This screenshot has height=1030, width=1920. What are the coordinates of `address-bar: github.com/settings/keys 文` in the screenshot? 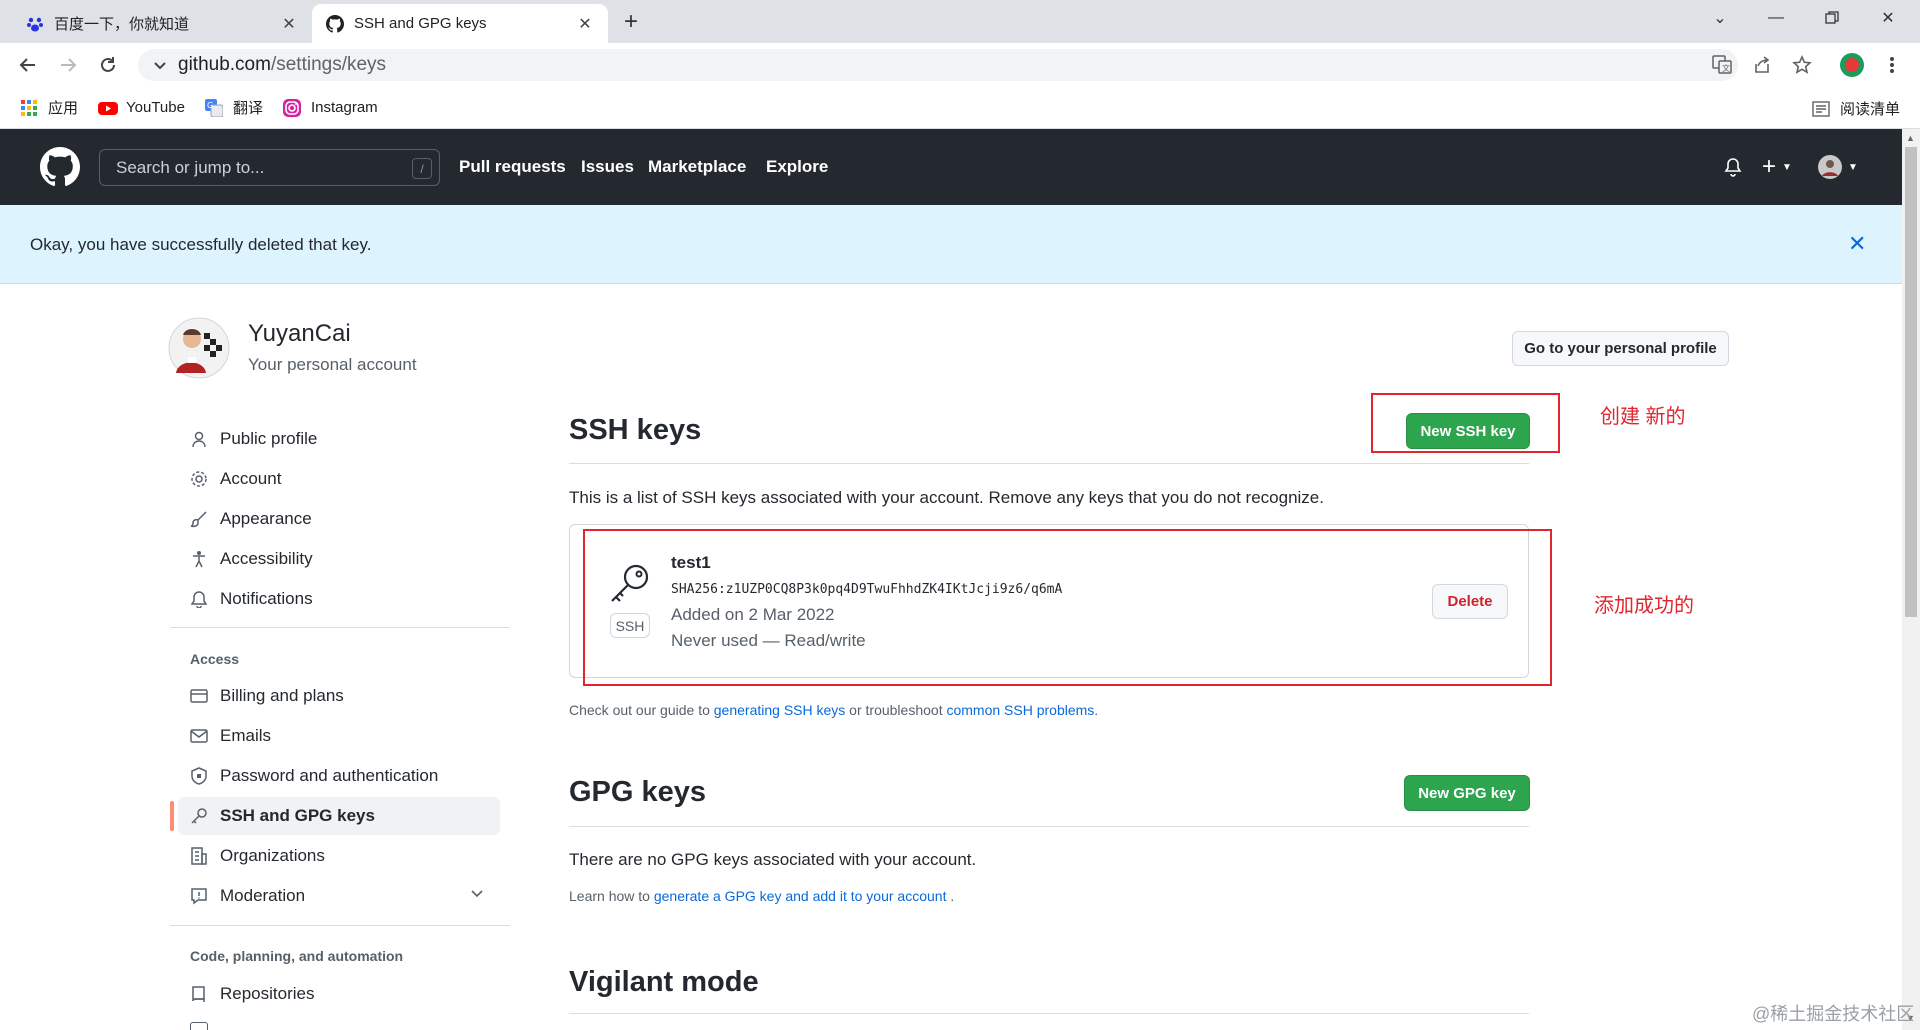 It's located at (960, 65).